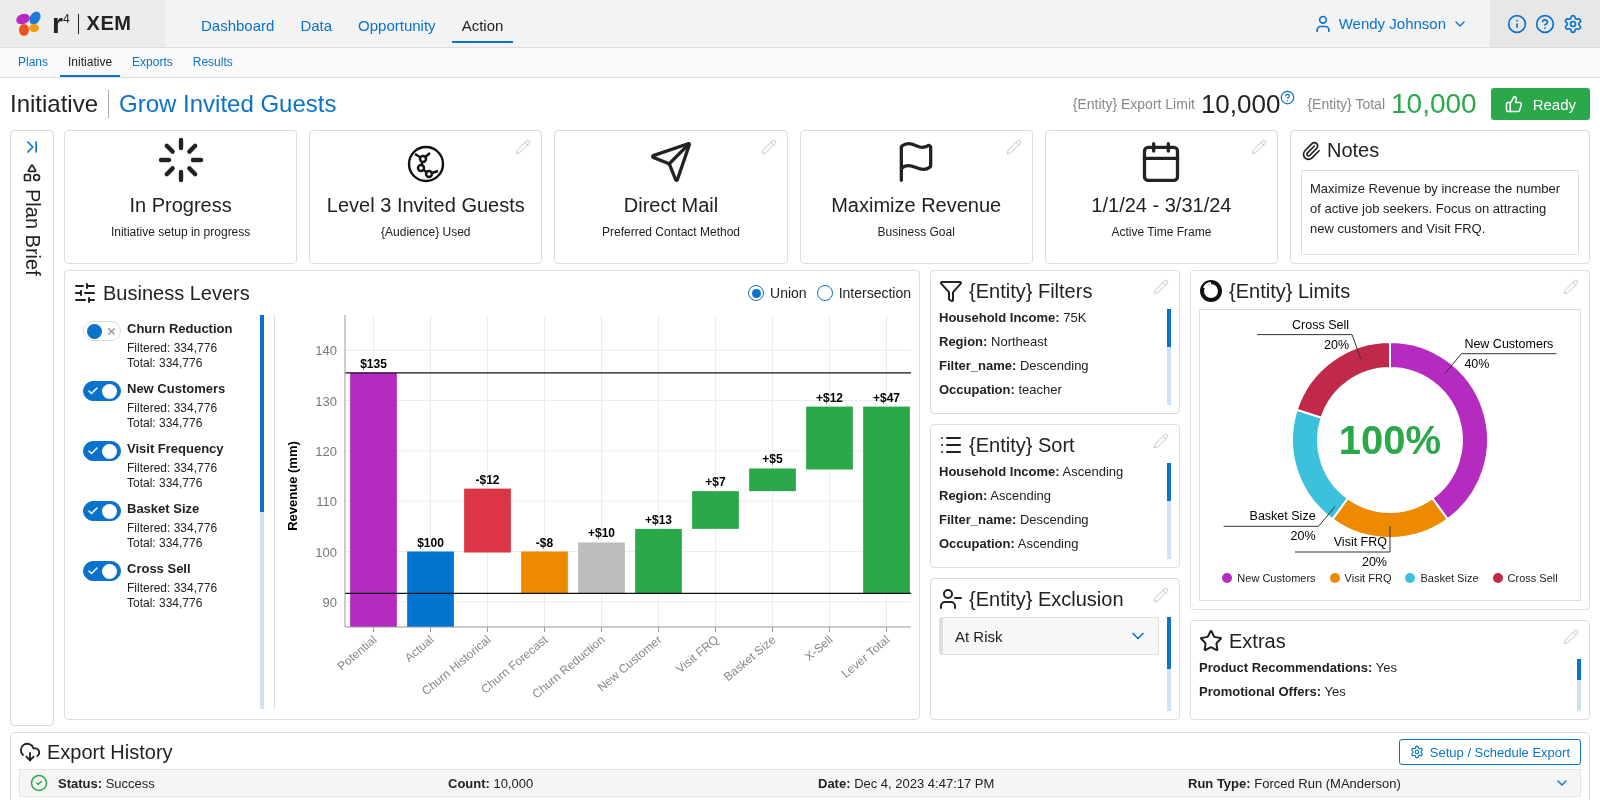 This screenshot has height=800, width=1600. What do you see at coordinates (1031, 291) in the screenshot?
I see `panel-title: {Entity} Filters` at bounding box center [1031, 291].